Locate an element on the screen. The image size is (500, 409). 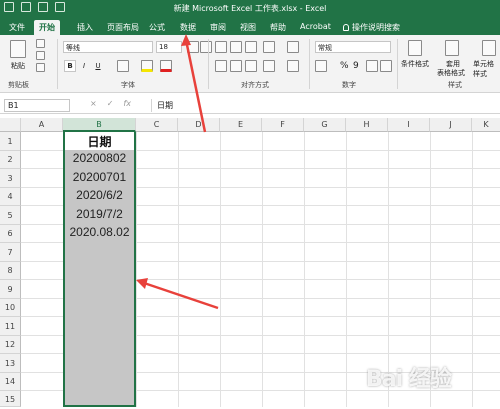
annotation-arrows is located at coordinates (177, 172).